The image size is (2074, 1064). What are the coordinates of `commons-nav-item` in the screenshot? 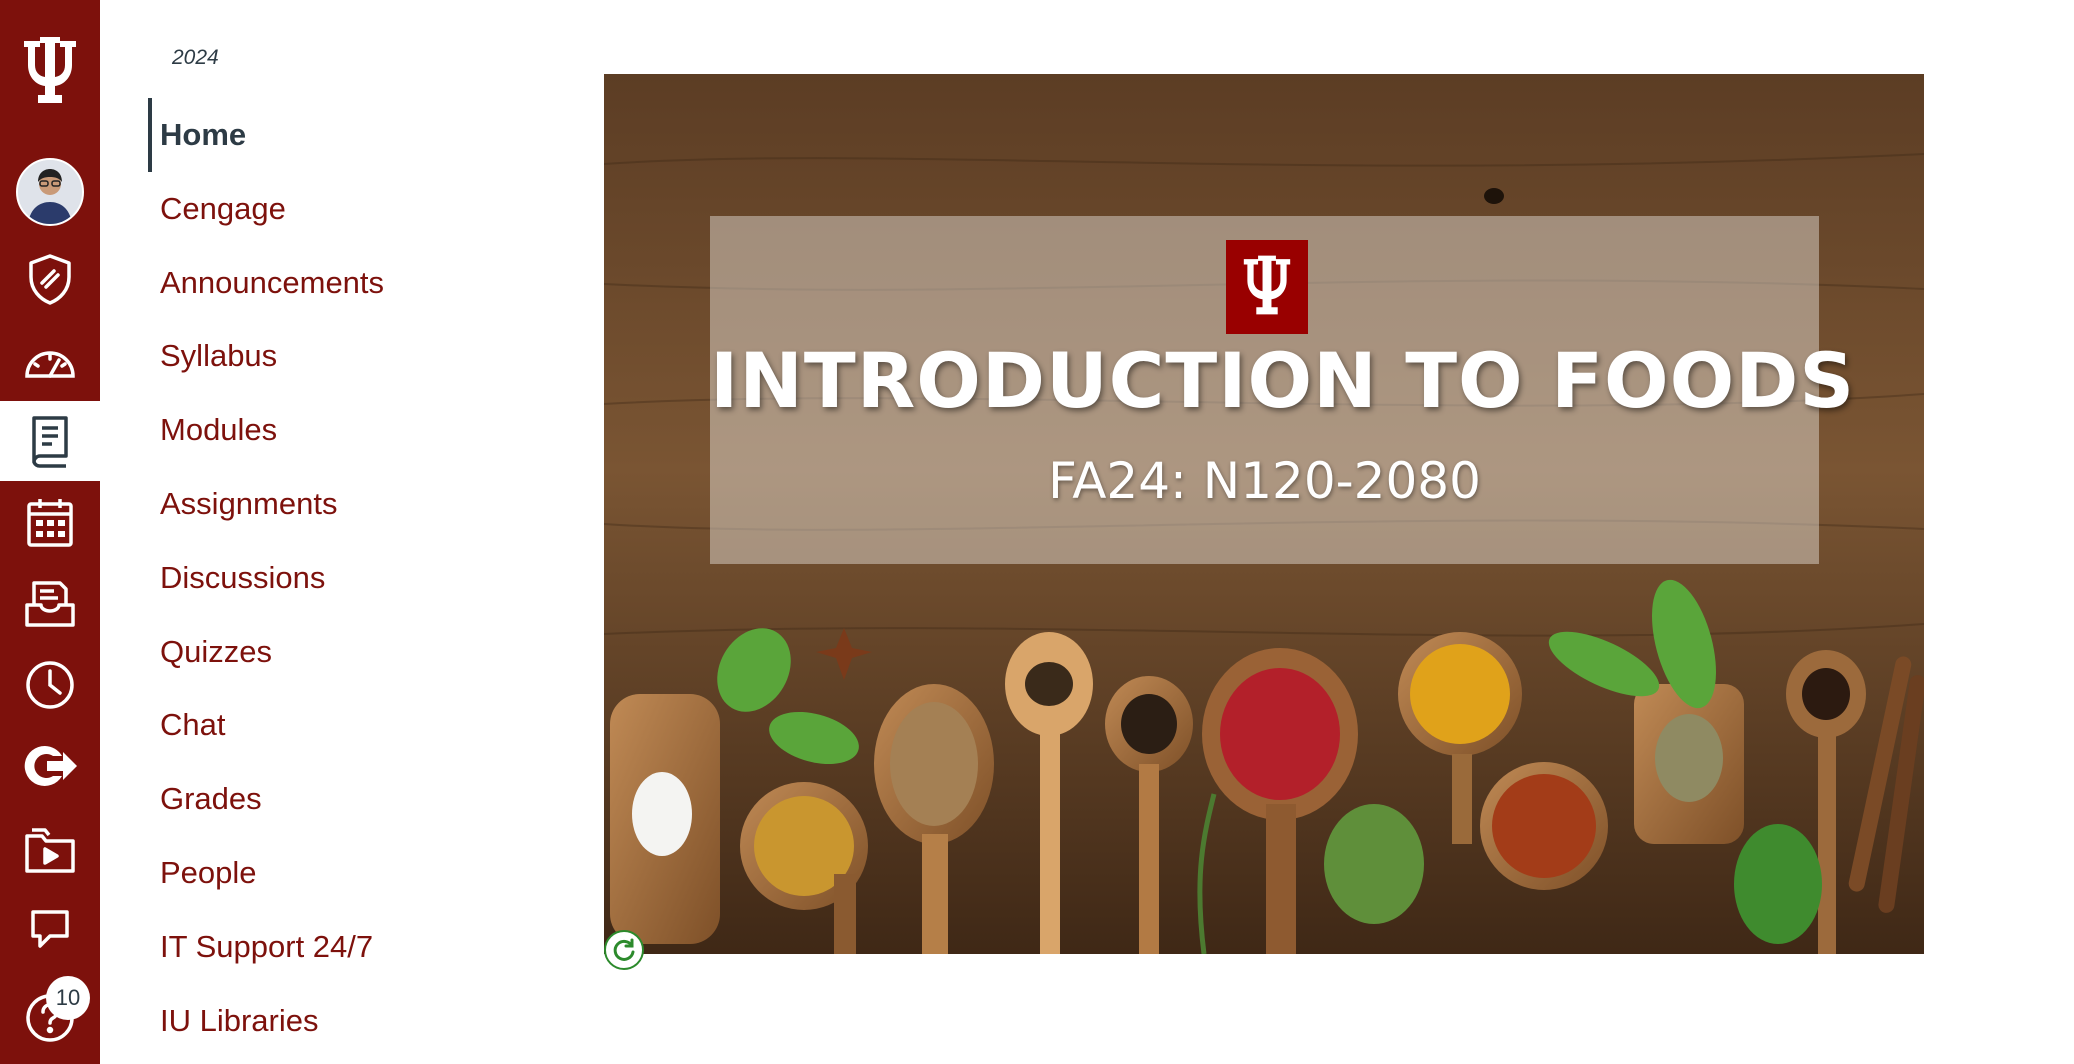 It's located at (50, 766).